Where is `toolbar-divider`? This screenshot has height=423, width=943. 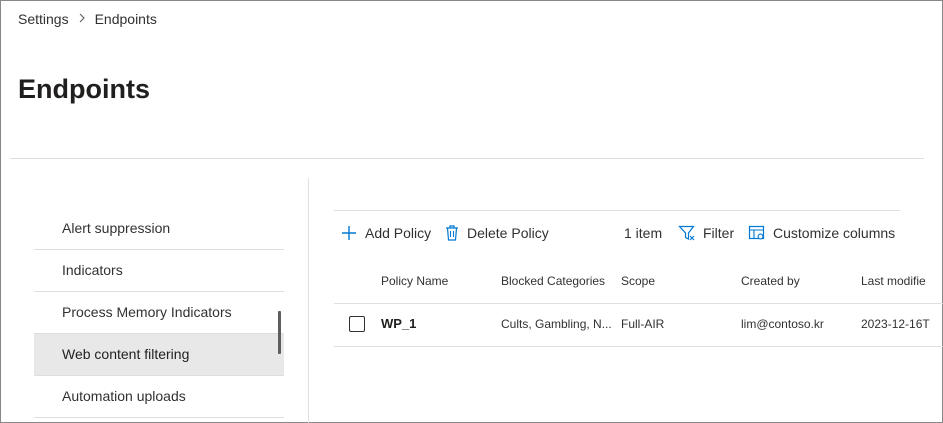
toolbar-divider is located at coordinates (617, 210).